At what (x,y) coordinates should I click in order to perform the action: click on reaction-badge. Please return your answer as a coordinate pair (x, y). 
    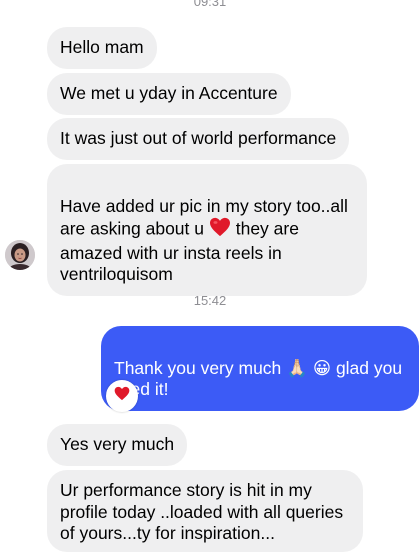
    Looking at the image, I should click on (122, 396).